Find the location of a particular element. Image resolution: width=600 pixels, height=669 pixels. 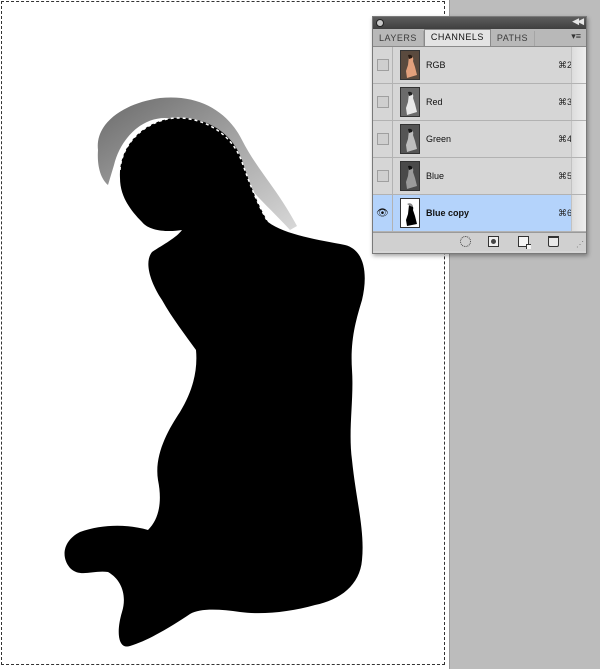

channel-row-red: Red ⌘3 is located at coordinates (479, 102).